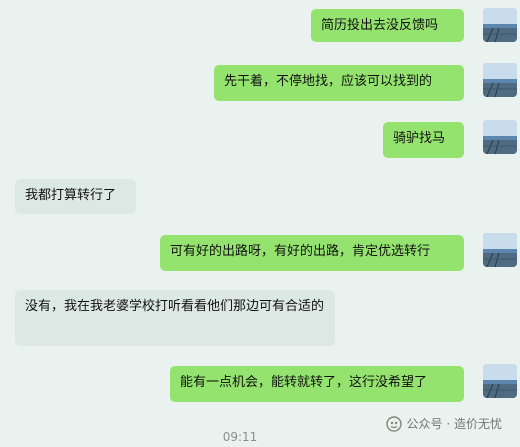  What do you see at coordinates (175, 306) in the screenshot?
I see `message-text: 没有，我在我老婆学校打听看看他们那边可有合适的` at bounding box center [175, 306].